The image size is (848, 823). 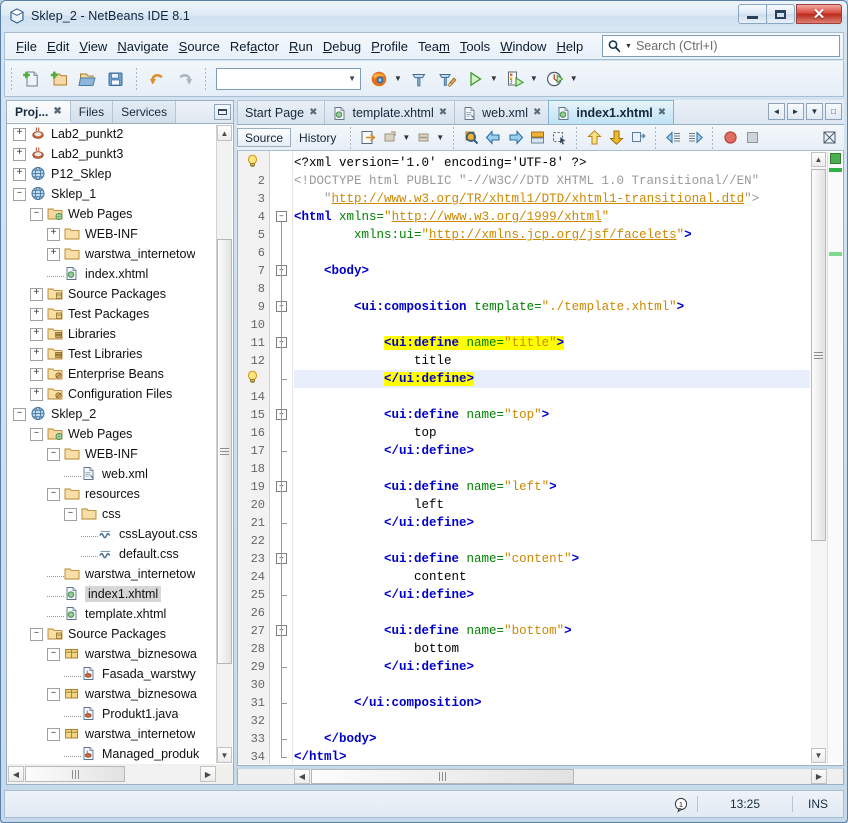 What do you see at coordinates (559, 138) in the screenshot?
I see `toggle-rectangular-selection-button` at bounding box center [559, 138].